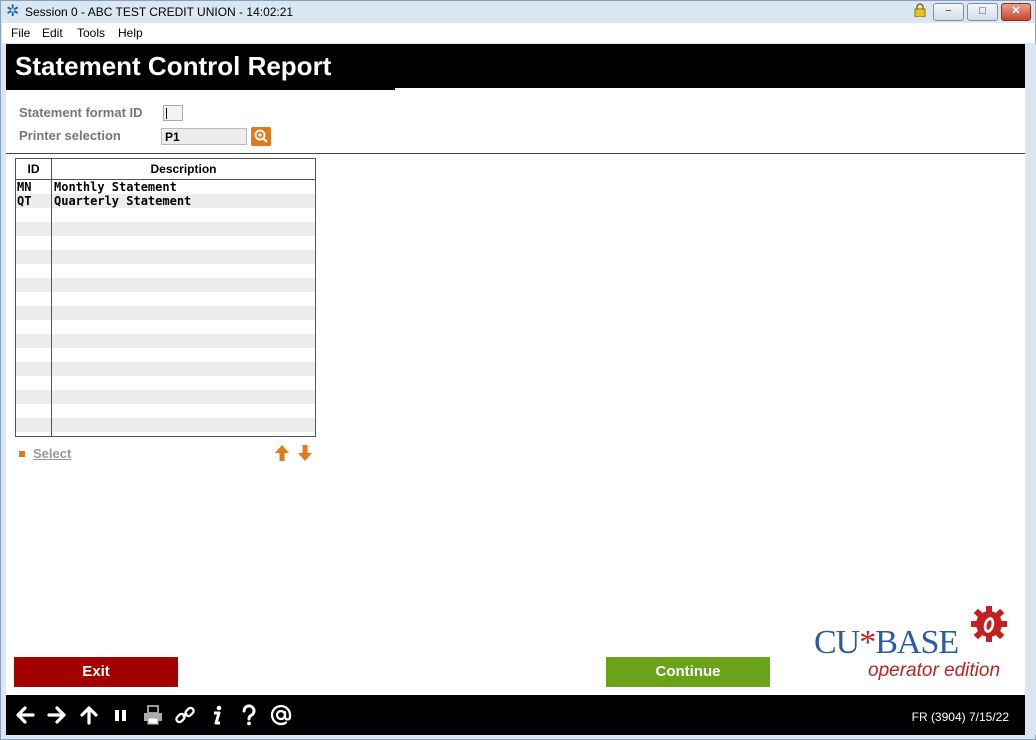 The width and height of the screenshot is (1036, 740). Describe the element at coordinates (123, 201) in the screenshot. I see `cell-description: Quarterly Statement` at that location.